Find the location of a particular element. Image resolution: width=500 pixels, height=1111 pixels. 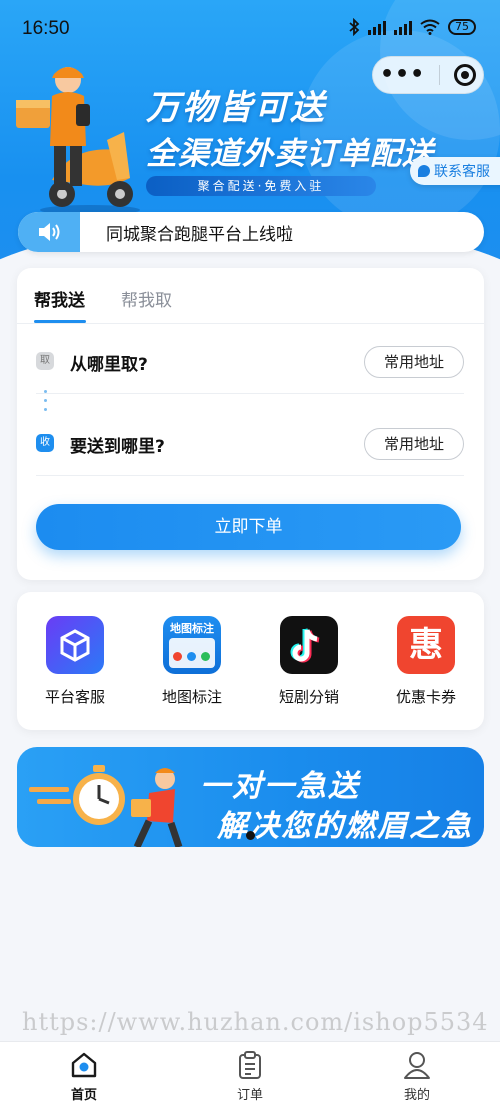

miniprogram-capsule: ••• is located at coordinates (428, 75).